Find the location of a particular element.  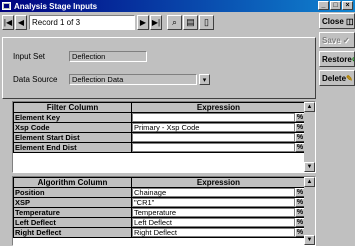

delete-button: Delete ✎ is located at coordinates (337, 78).